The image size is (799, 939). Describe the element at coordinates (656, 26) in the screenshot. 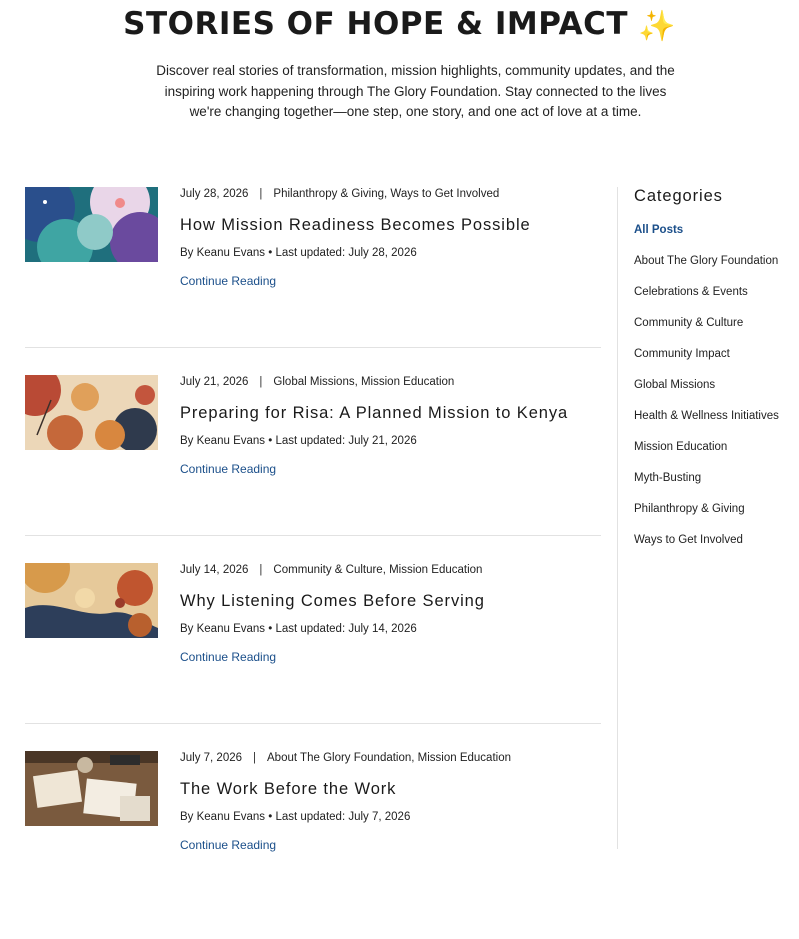

I see `sparkles-icon: ✨` at that location.